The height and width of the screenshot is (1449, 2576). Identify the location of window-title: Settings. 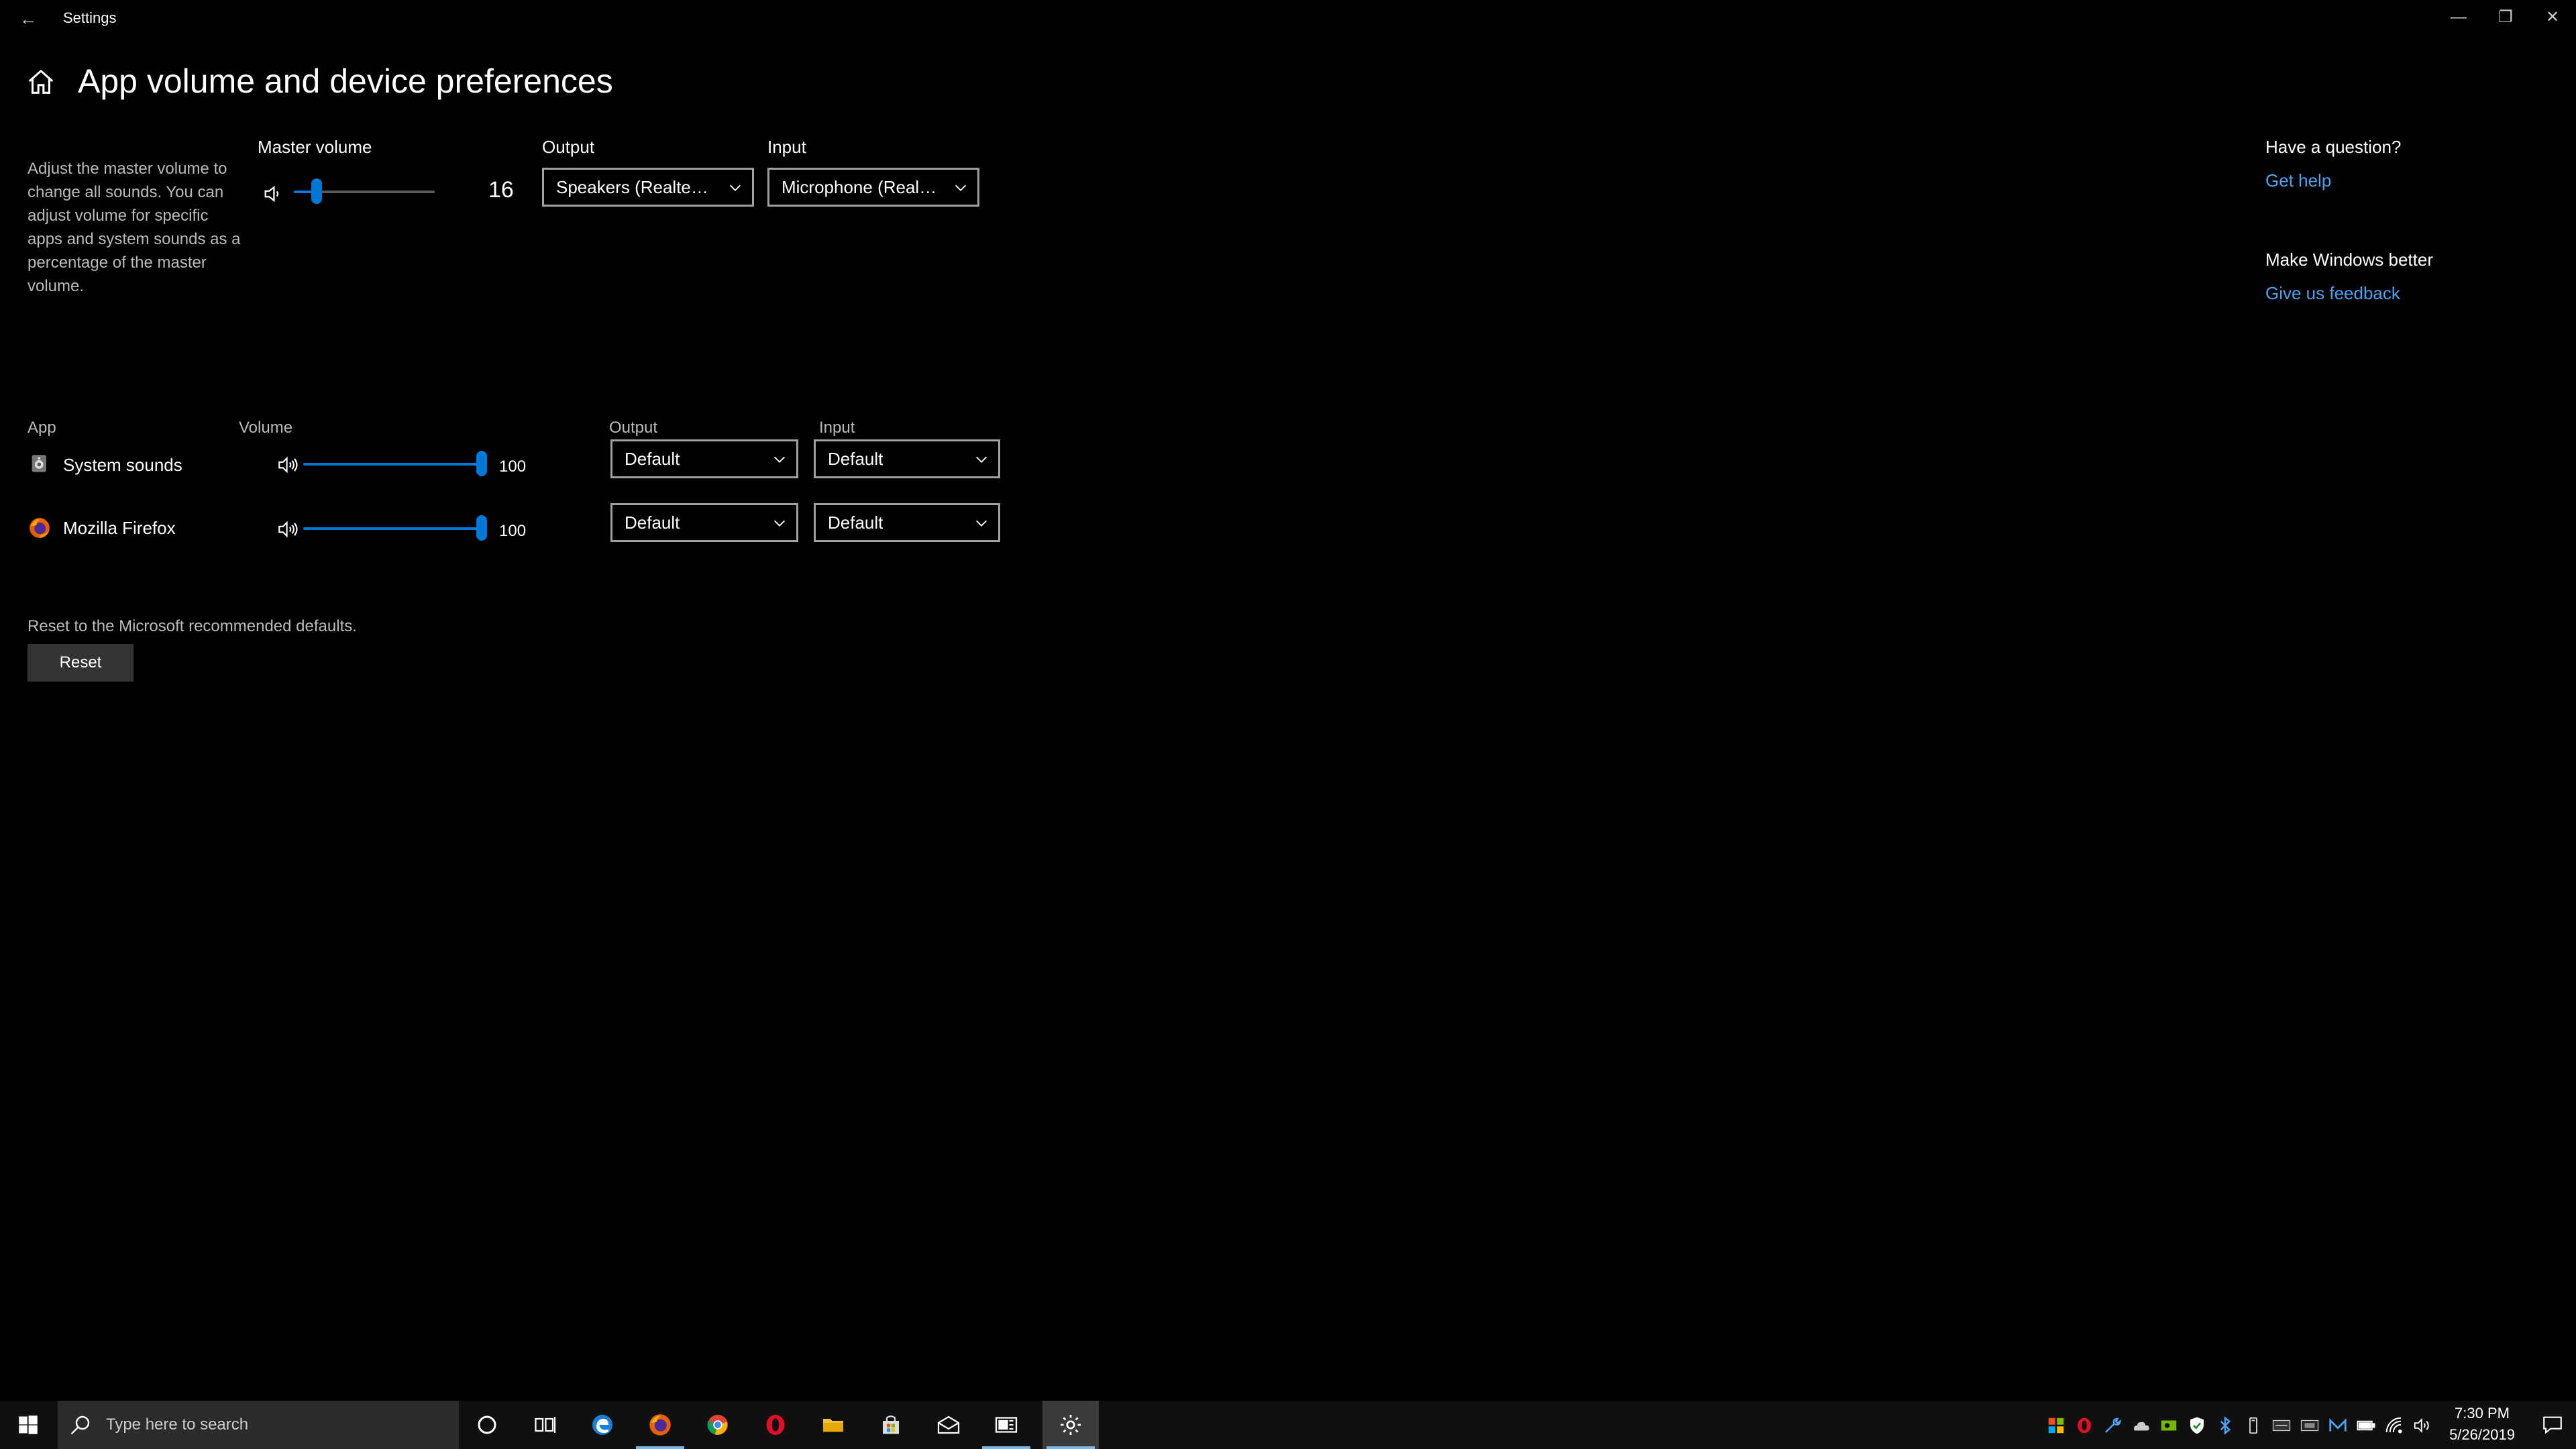
(90, 17).